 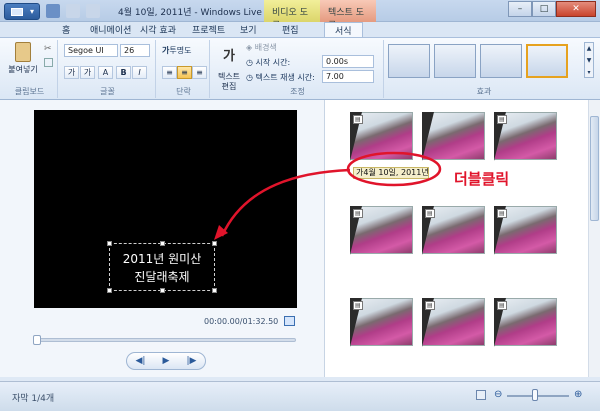 I want to click on ribbon-tab-row: 홈 애니메이션 시각 효과 프로젝트 보기 편집 서식, so click(x=300, y=30).